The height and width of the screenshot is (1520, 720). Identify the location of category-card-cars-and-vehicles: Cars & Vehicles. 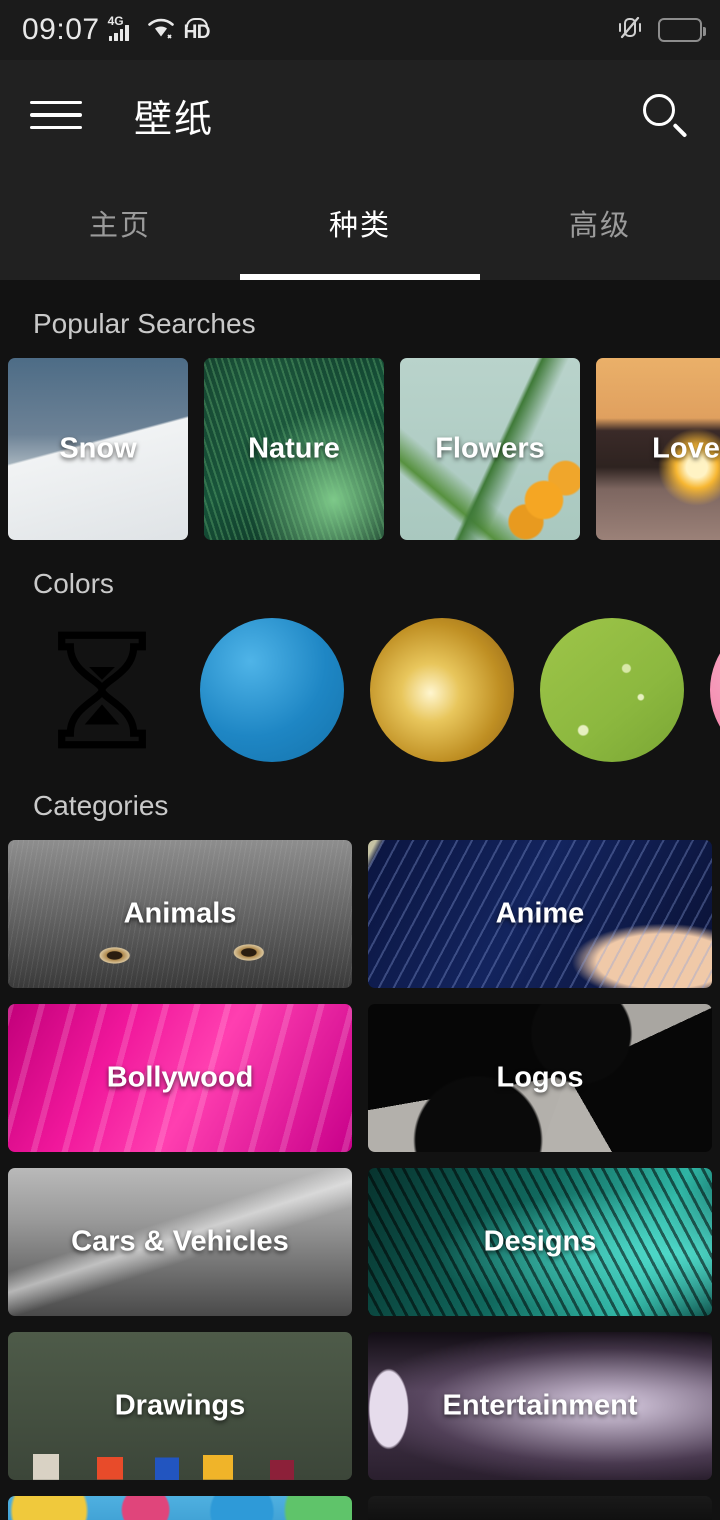
(180, 1242).